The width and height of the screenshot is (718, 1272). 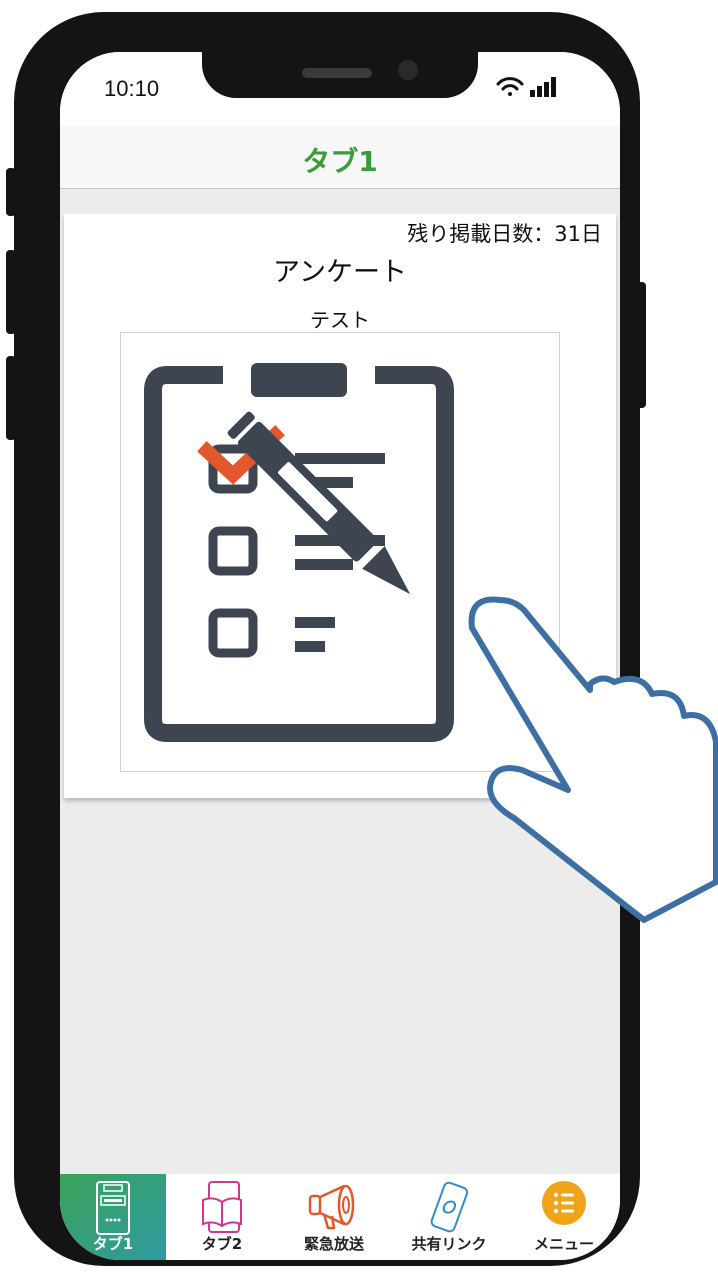 I want to click on bottom-tab-bar: タブ1 タブ2 緊急放送 共有リンク メニュー, so click(x=340, y=1217).